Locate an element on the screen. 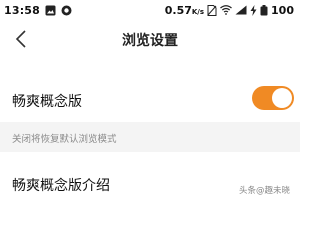 This screenshot has height=240, width=320. intro-label: 畅爽概念版介绍 is located at coordinates (61, 186).